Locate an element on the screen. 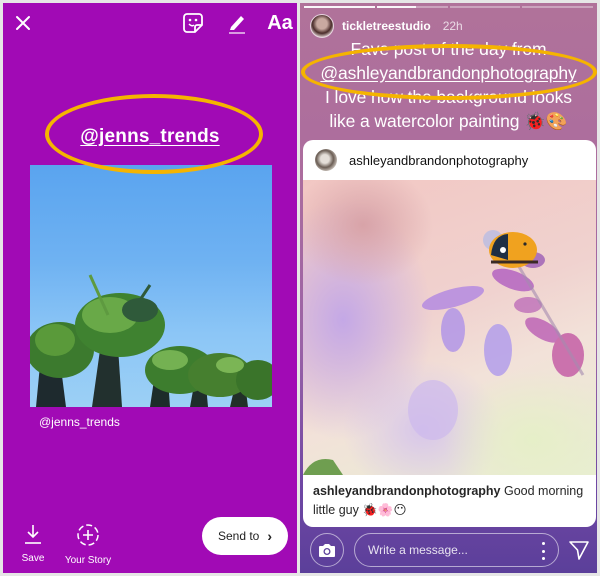 This screenshot has width=600, height=576. chevron-right-icon: › is located at coordinates (270, 536).